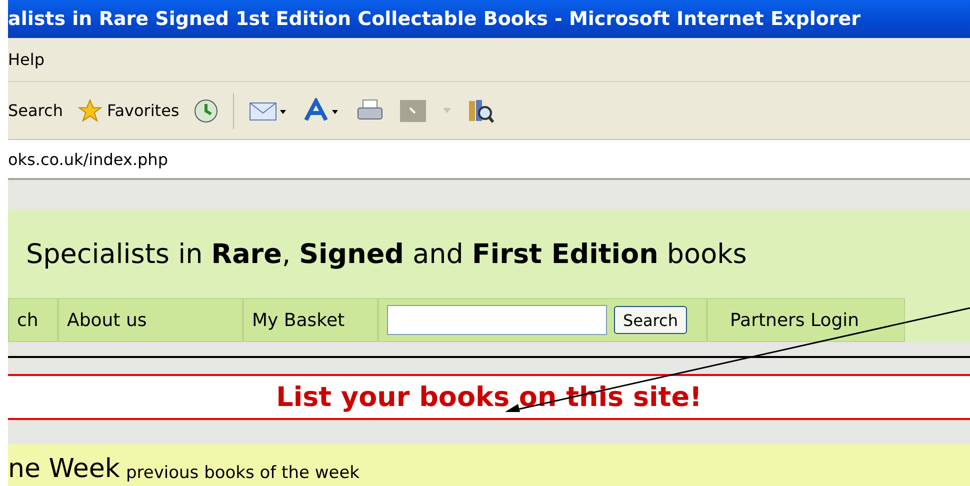 The width and height of the screenshot is (970, 486). Describe the element at coordinates (434, 19) in the screenshot. I see `window-title: alists in Rare Signed 1st Edition Collectable Books - Microsoft Internet Explorer` at that location.